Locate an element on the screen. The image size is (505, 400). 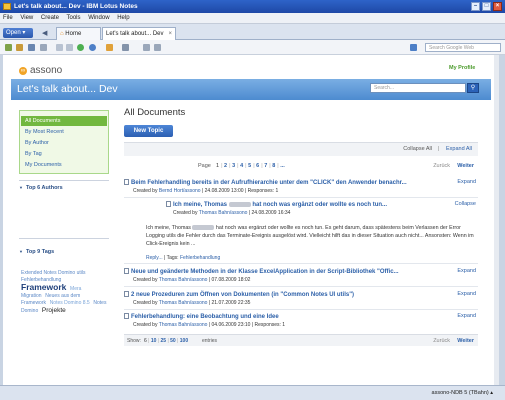
paste-icon is located at coordinates (157, 47).